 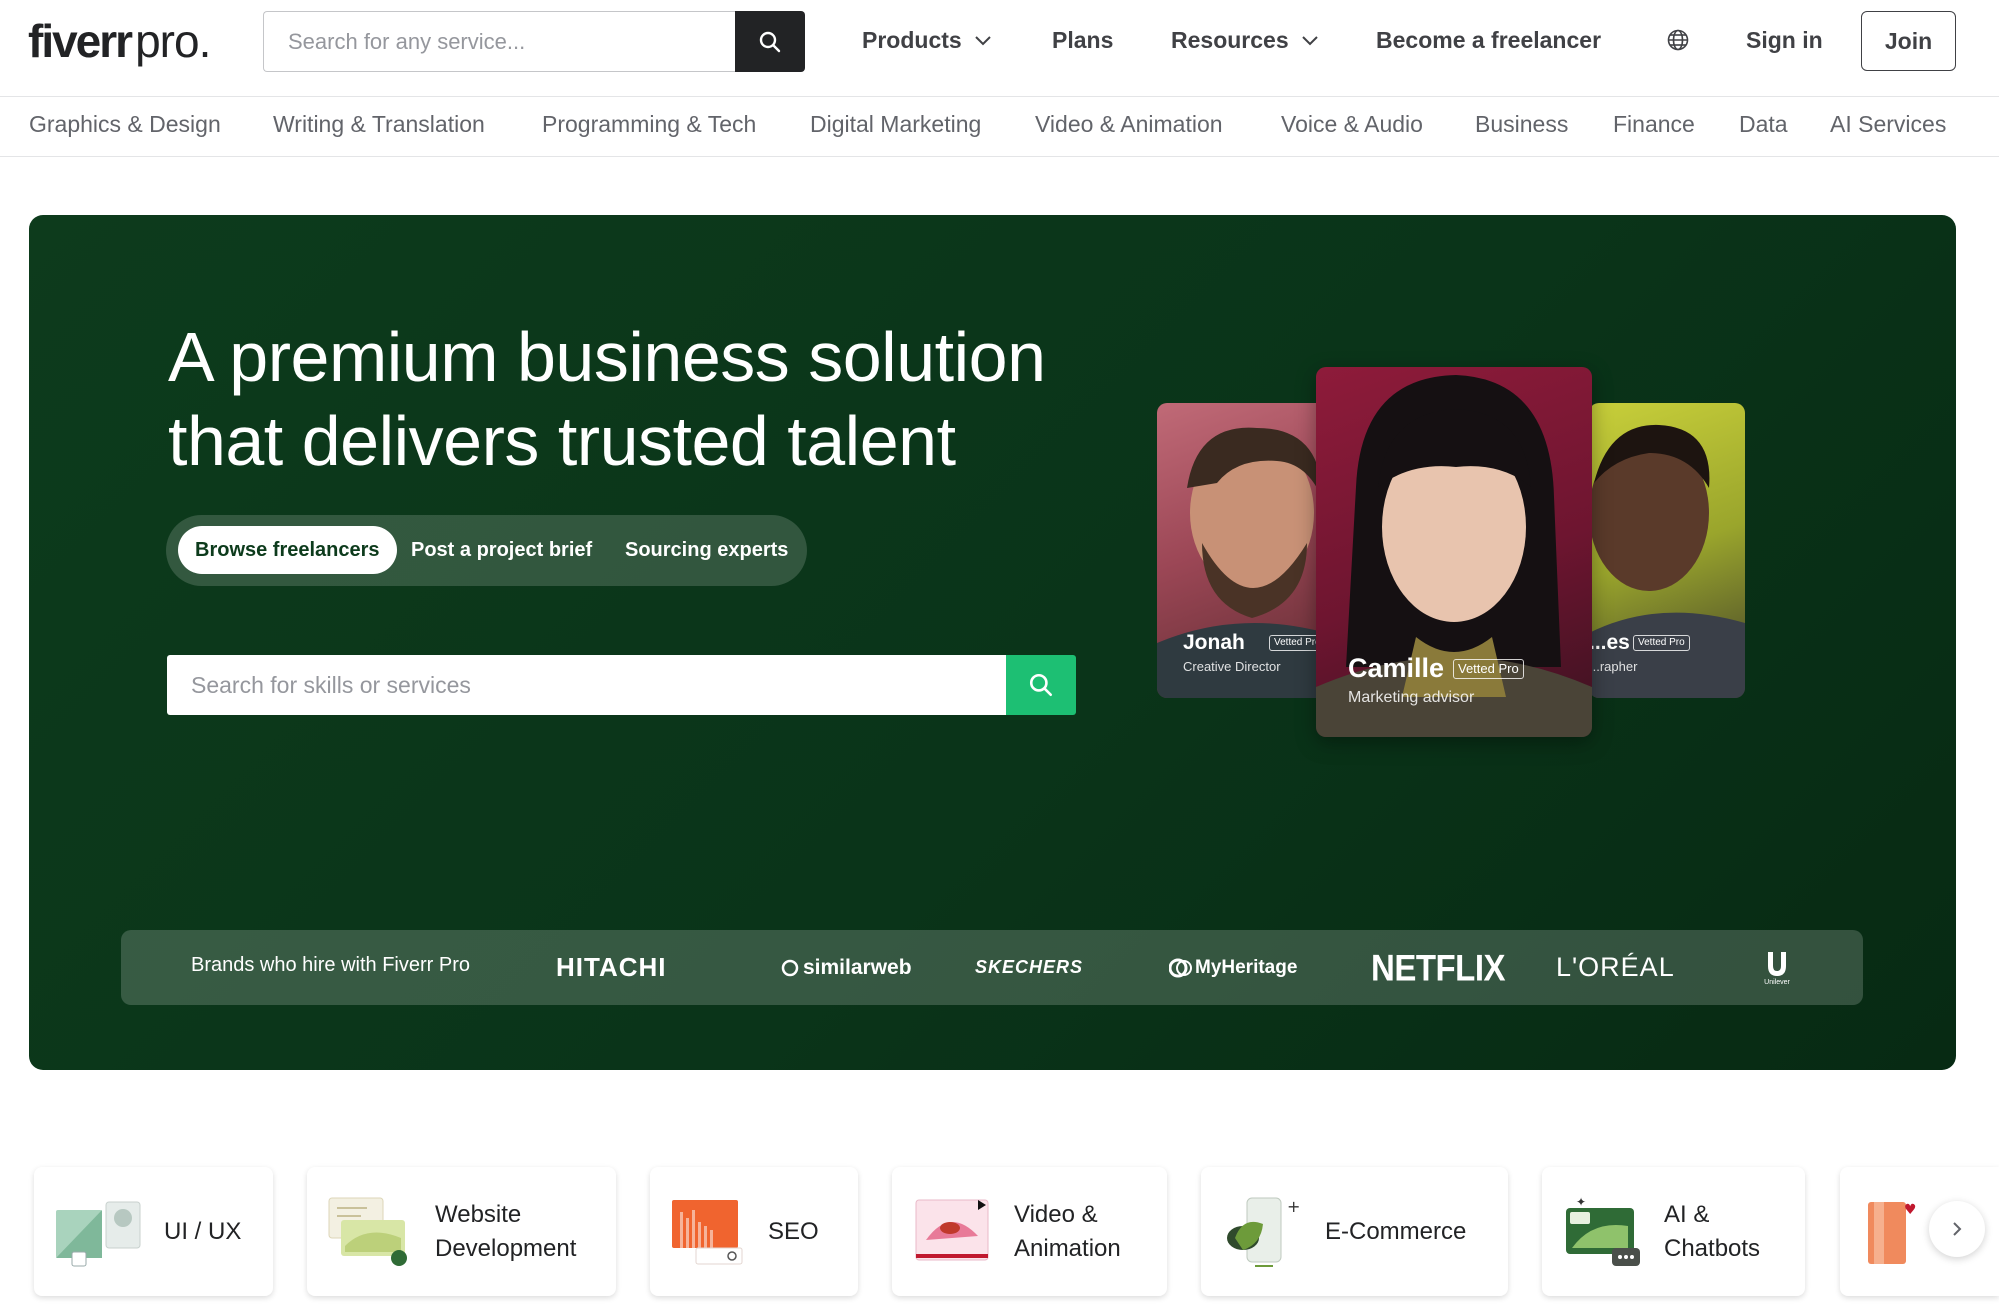 What do you see at coordinates (1056, 1214) in the screenshot?
I see `service-label-line1: Video &` at bounding box center [1056, 1214].